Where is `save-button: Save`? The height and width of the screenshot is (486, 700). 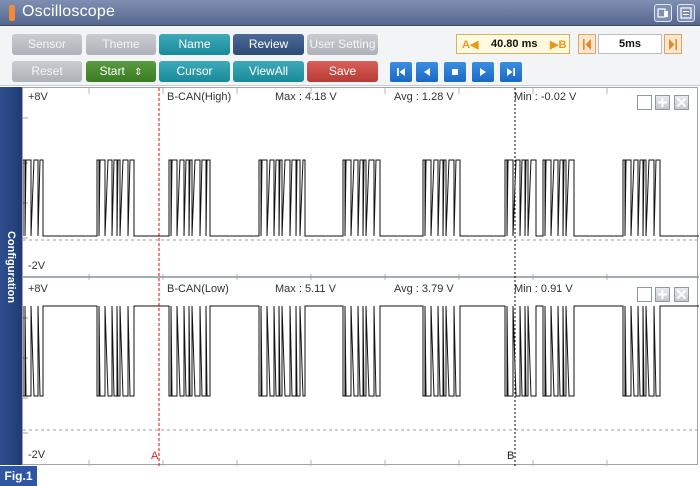
save-button: Save is located at coordinates (342, 71).